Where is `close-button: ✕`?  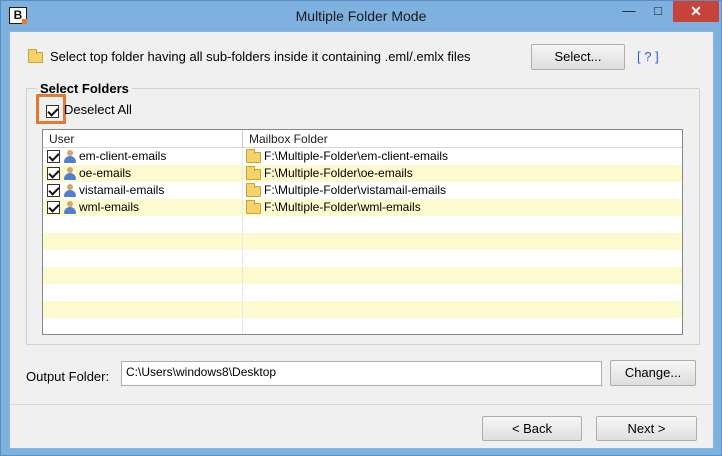
close-button: ✕ is located at coordinates (696, 11).